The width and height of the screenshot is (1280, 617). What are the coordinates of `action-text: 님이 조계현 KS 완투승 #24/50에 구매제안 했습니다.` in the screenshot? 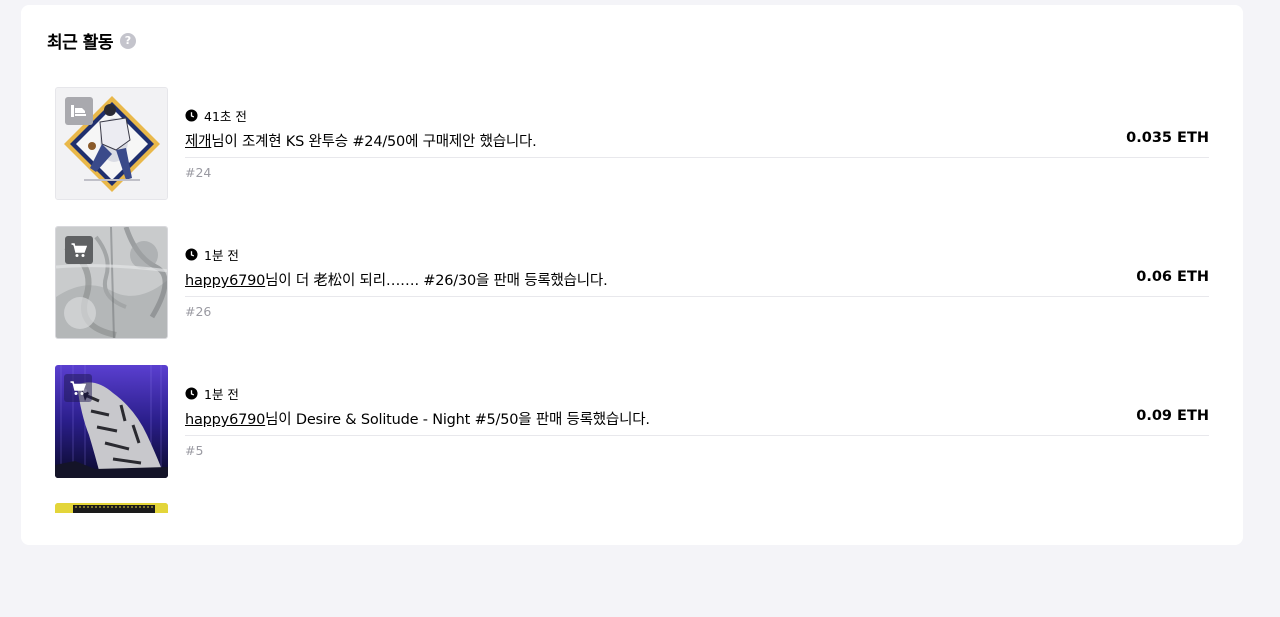 It's located at (374, 142).